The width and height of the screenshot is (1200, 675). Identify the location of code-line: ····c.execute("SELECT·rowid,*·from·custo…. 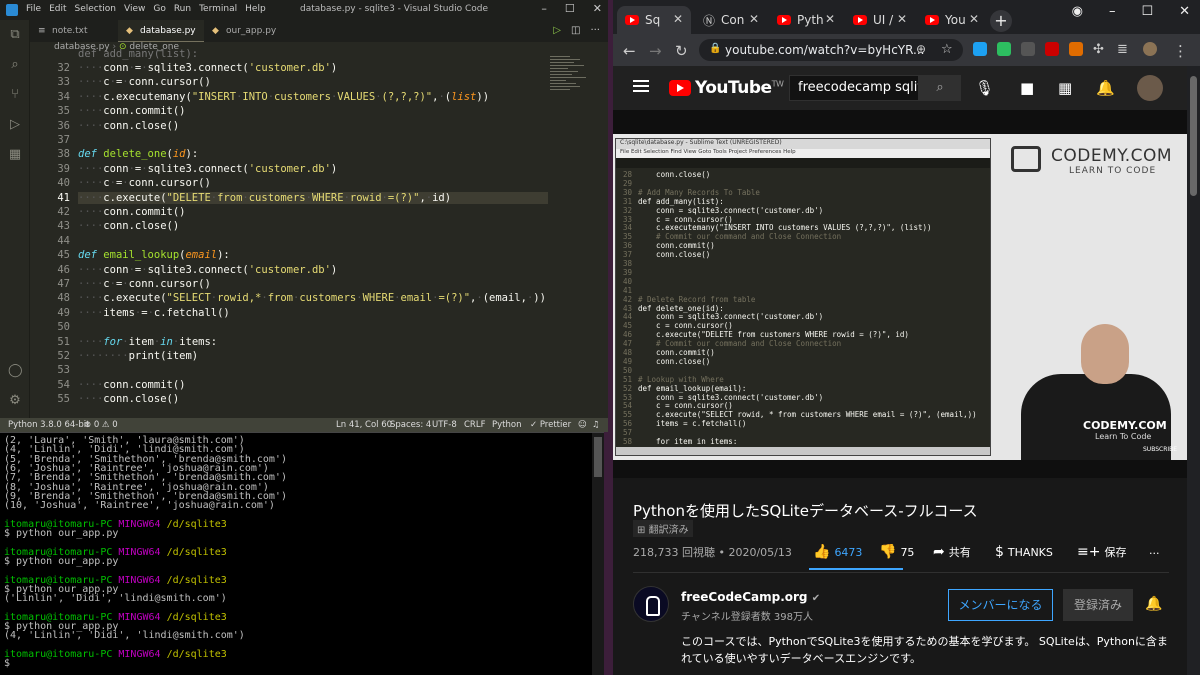
(312, 298).